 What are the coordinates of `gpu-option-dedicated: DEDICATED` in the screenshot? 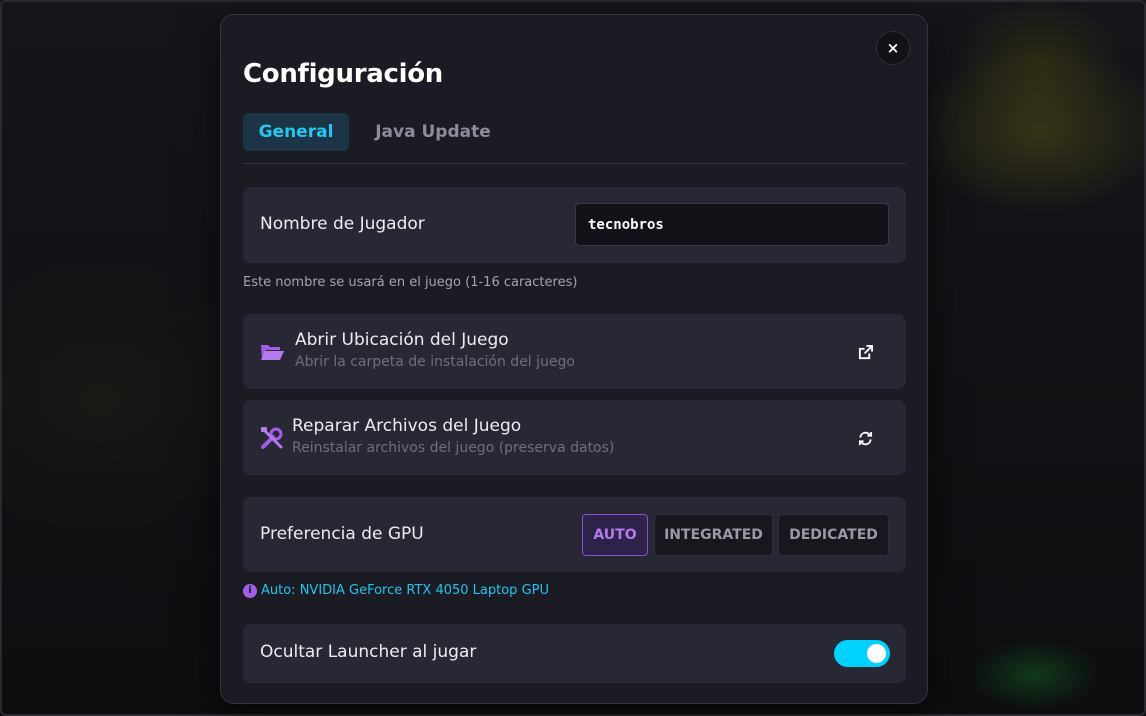 It's located at (833, 535).